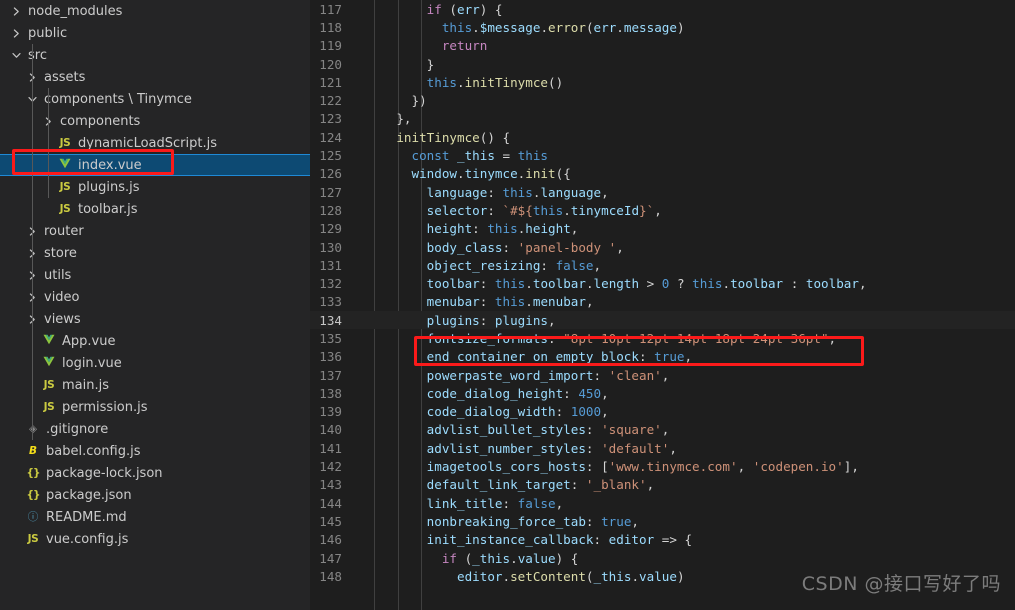  Describe the element at coordinates (519, 448) in the screenshot. I see `code-text: advlist_number_styles: 'default',` at that location.